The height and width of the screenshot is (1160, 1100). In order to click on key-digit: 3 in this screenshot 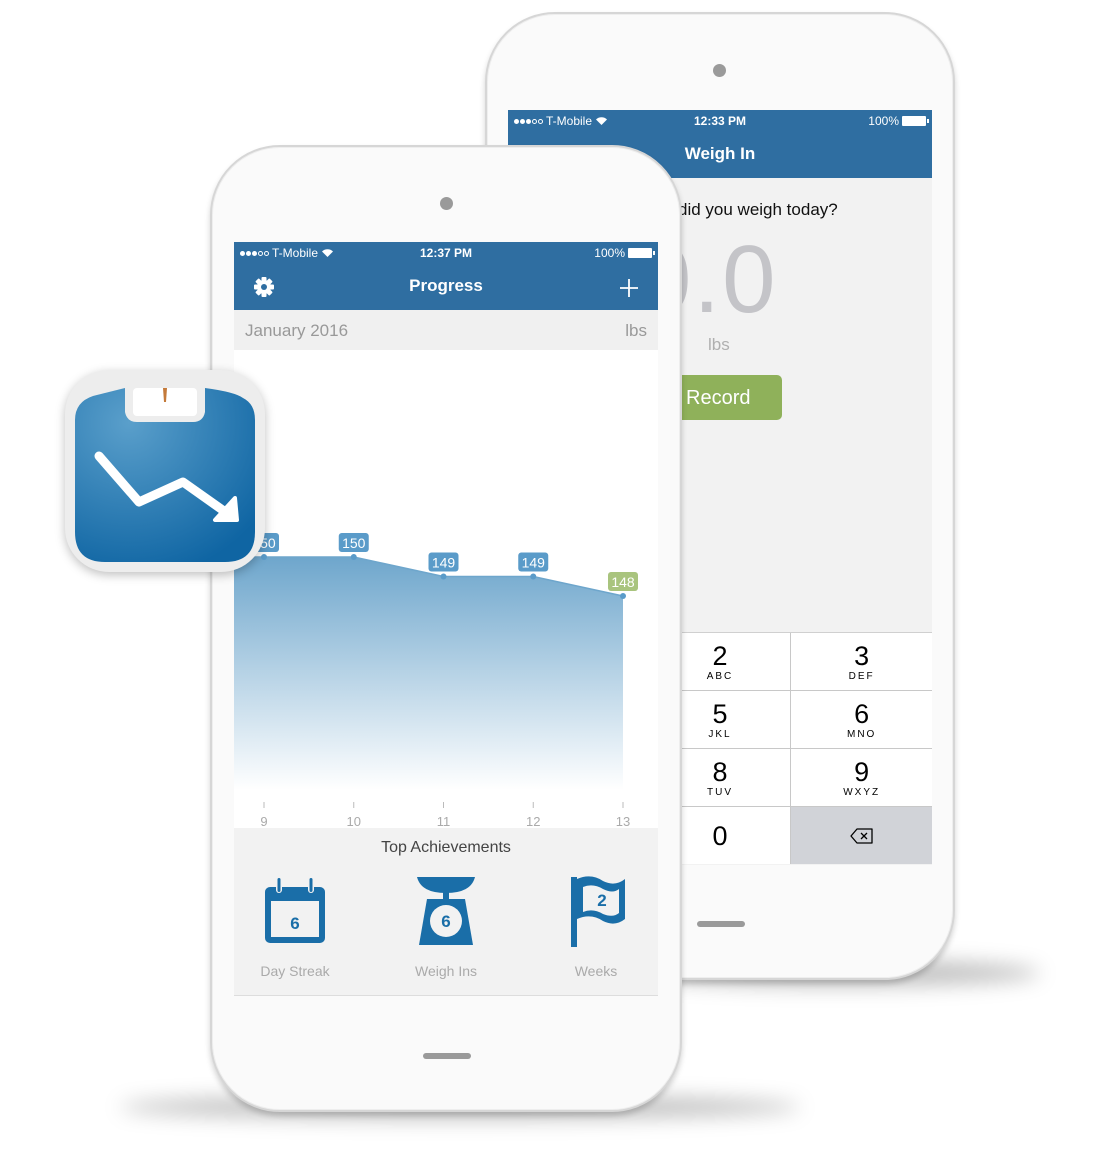, I will do `click(862, 655)`.